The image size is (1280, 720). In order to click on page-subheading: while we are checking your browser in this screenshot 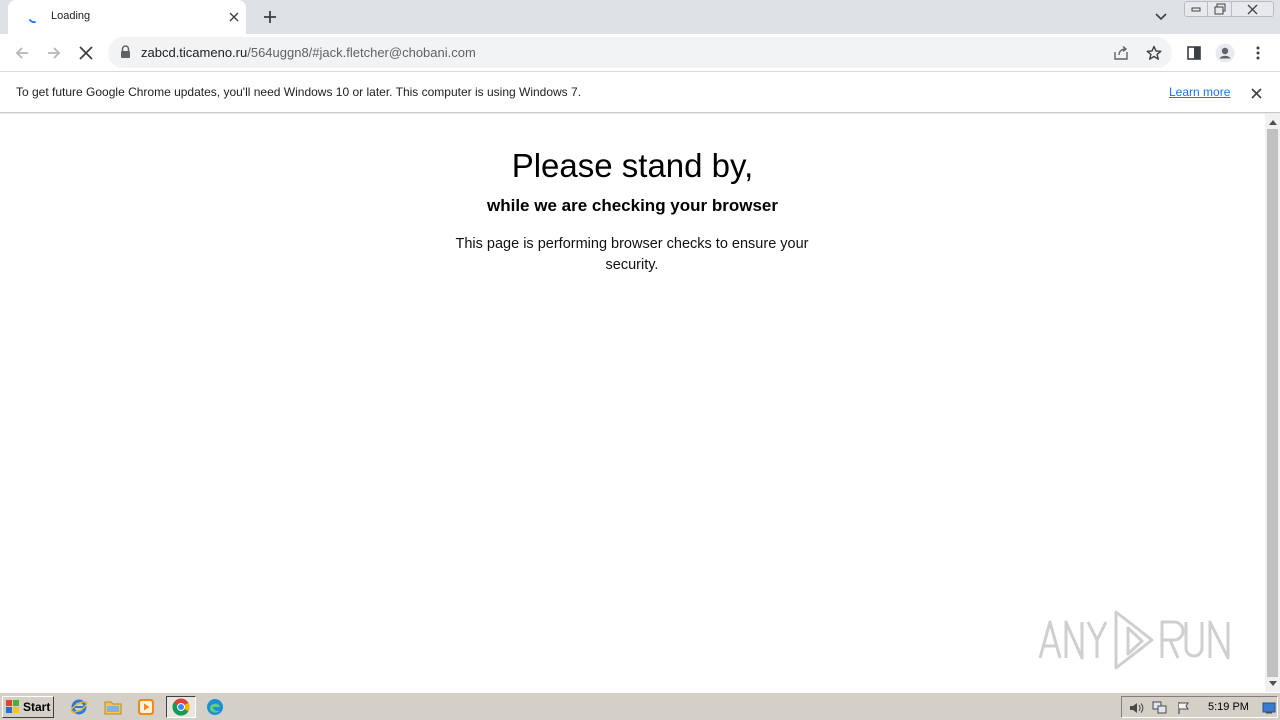, I will do `click(632, 205)`.